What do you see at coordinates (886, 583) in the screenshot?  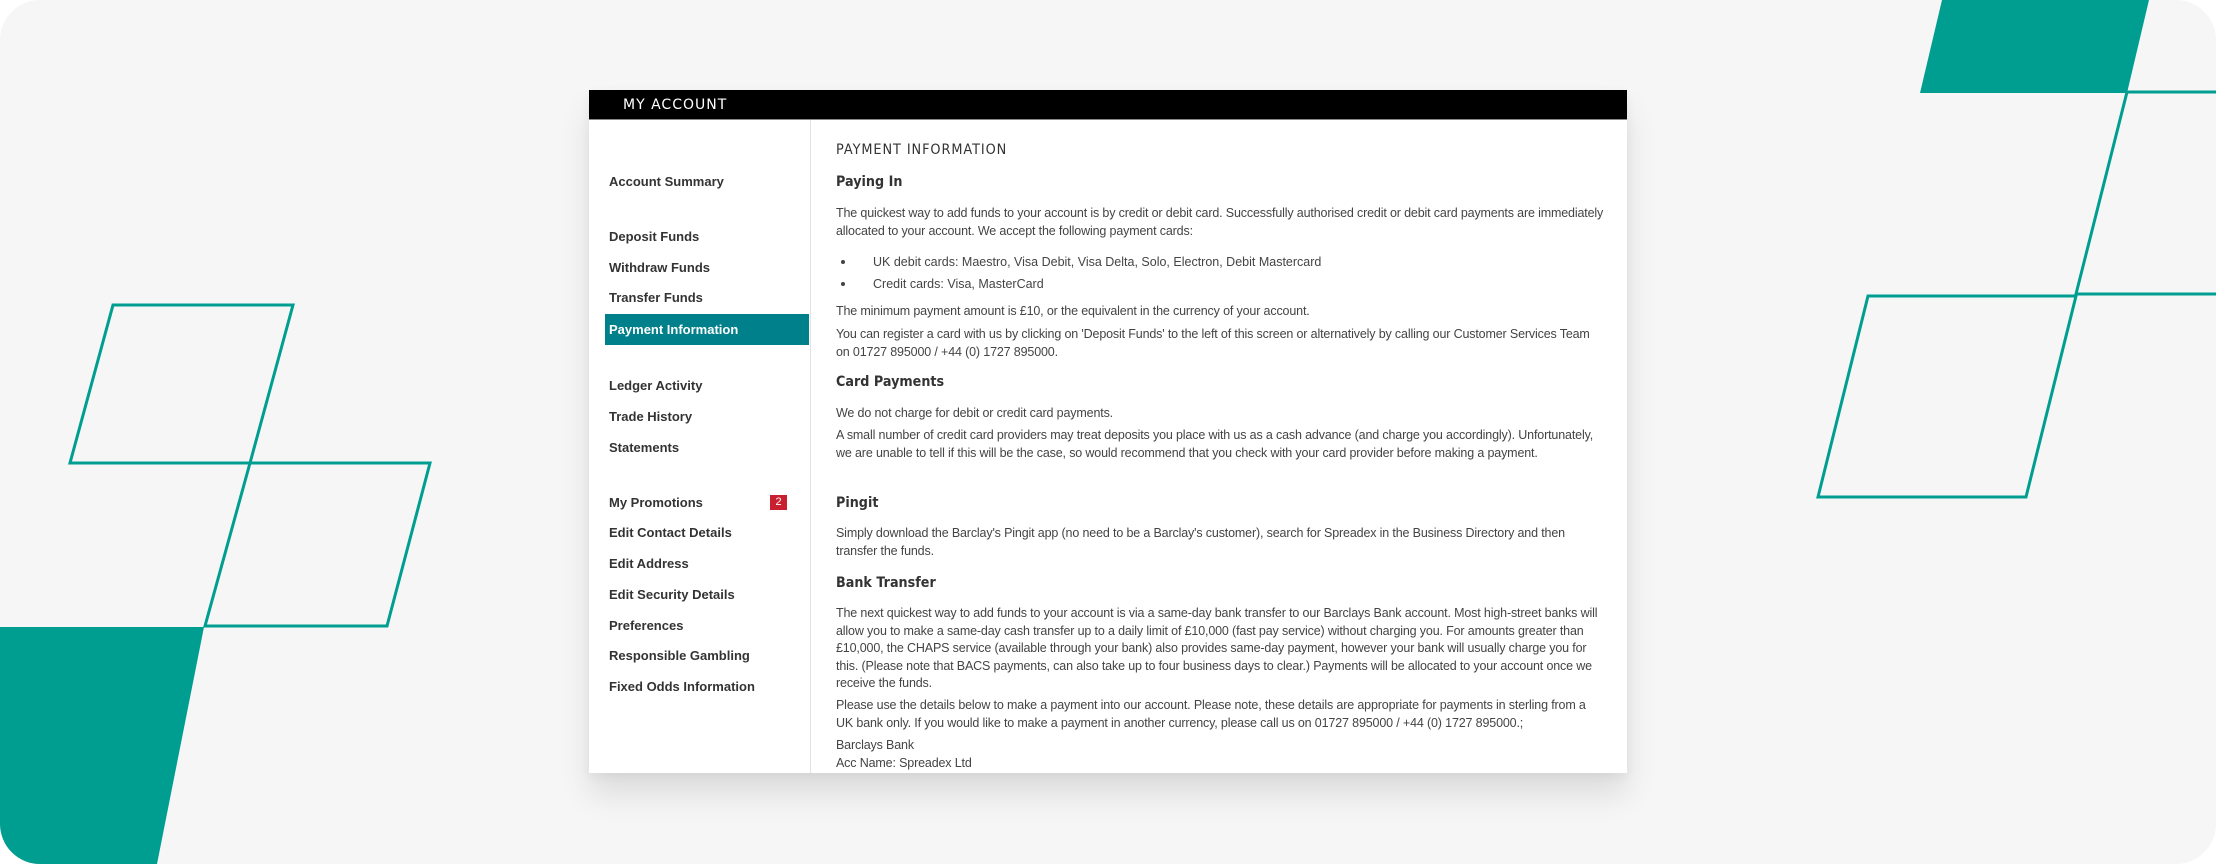 I see `section-heading-bank-transfer: Bank Transfer` at bounding box center [886, 583].